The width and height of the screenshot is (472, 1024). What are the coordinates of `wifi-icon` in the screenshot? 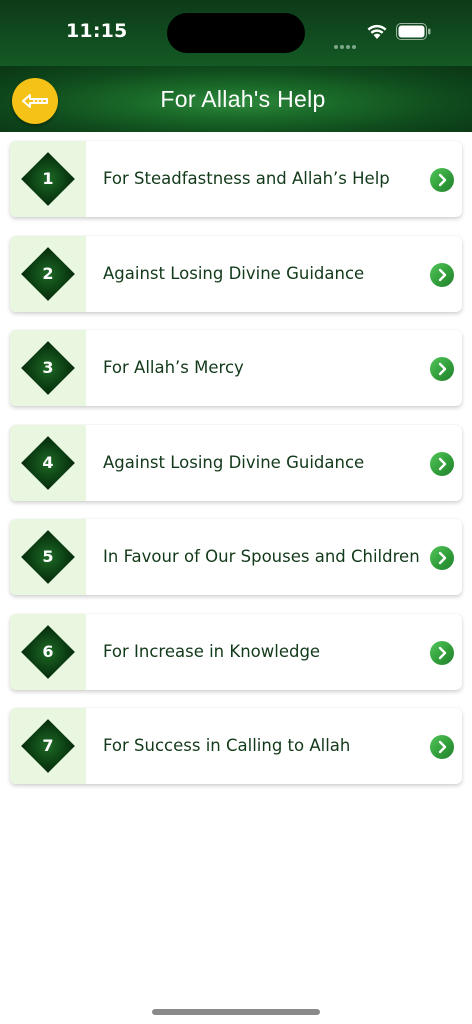 It's located at (377, 31).